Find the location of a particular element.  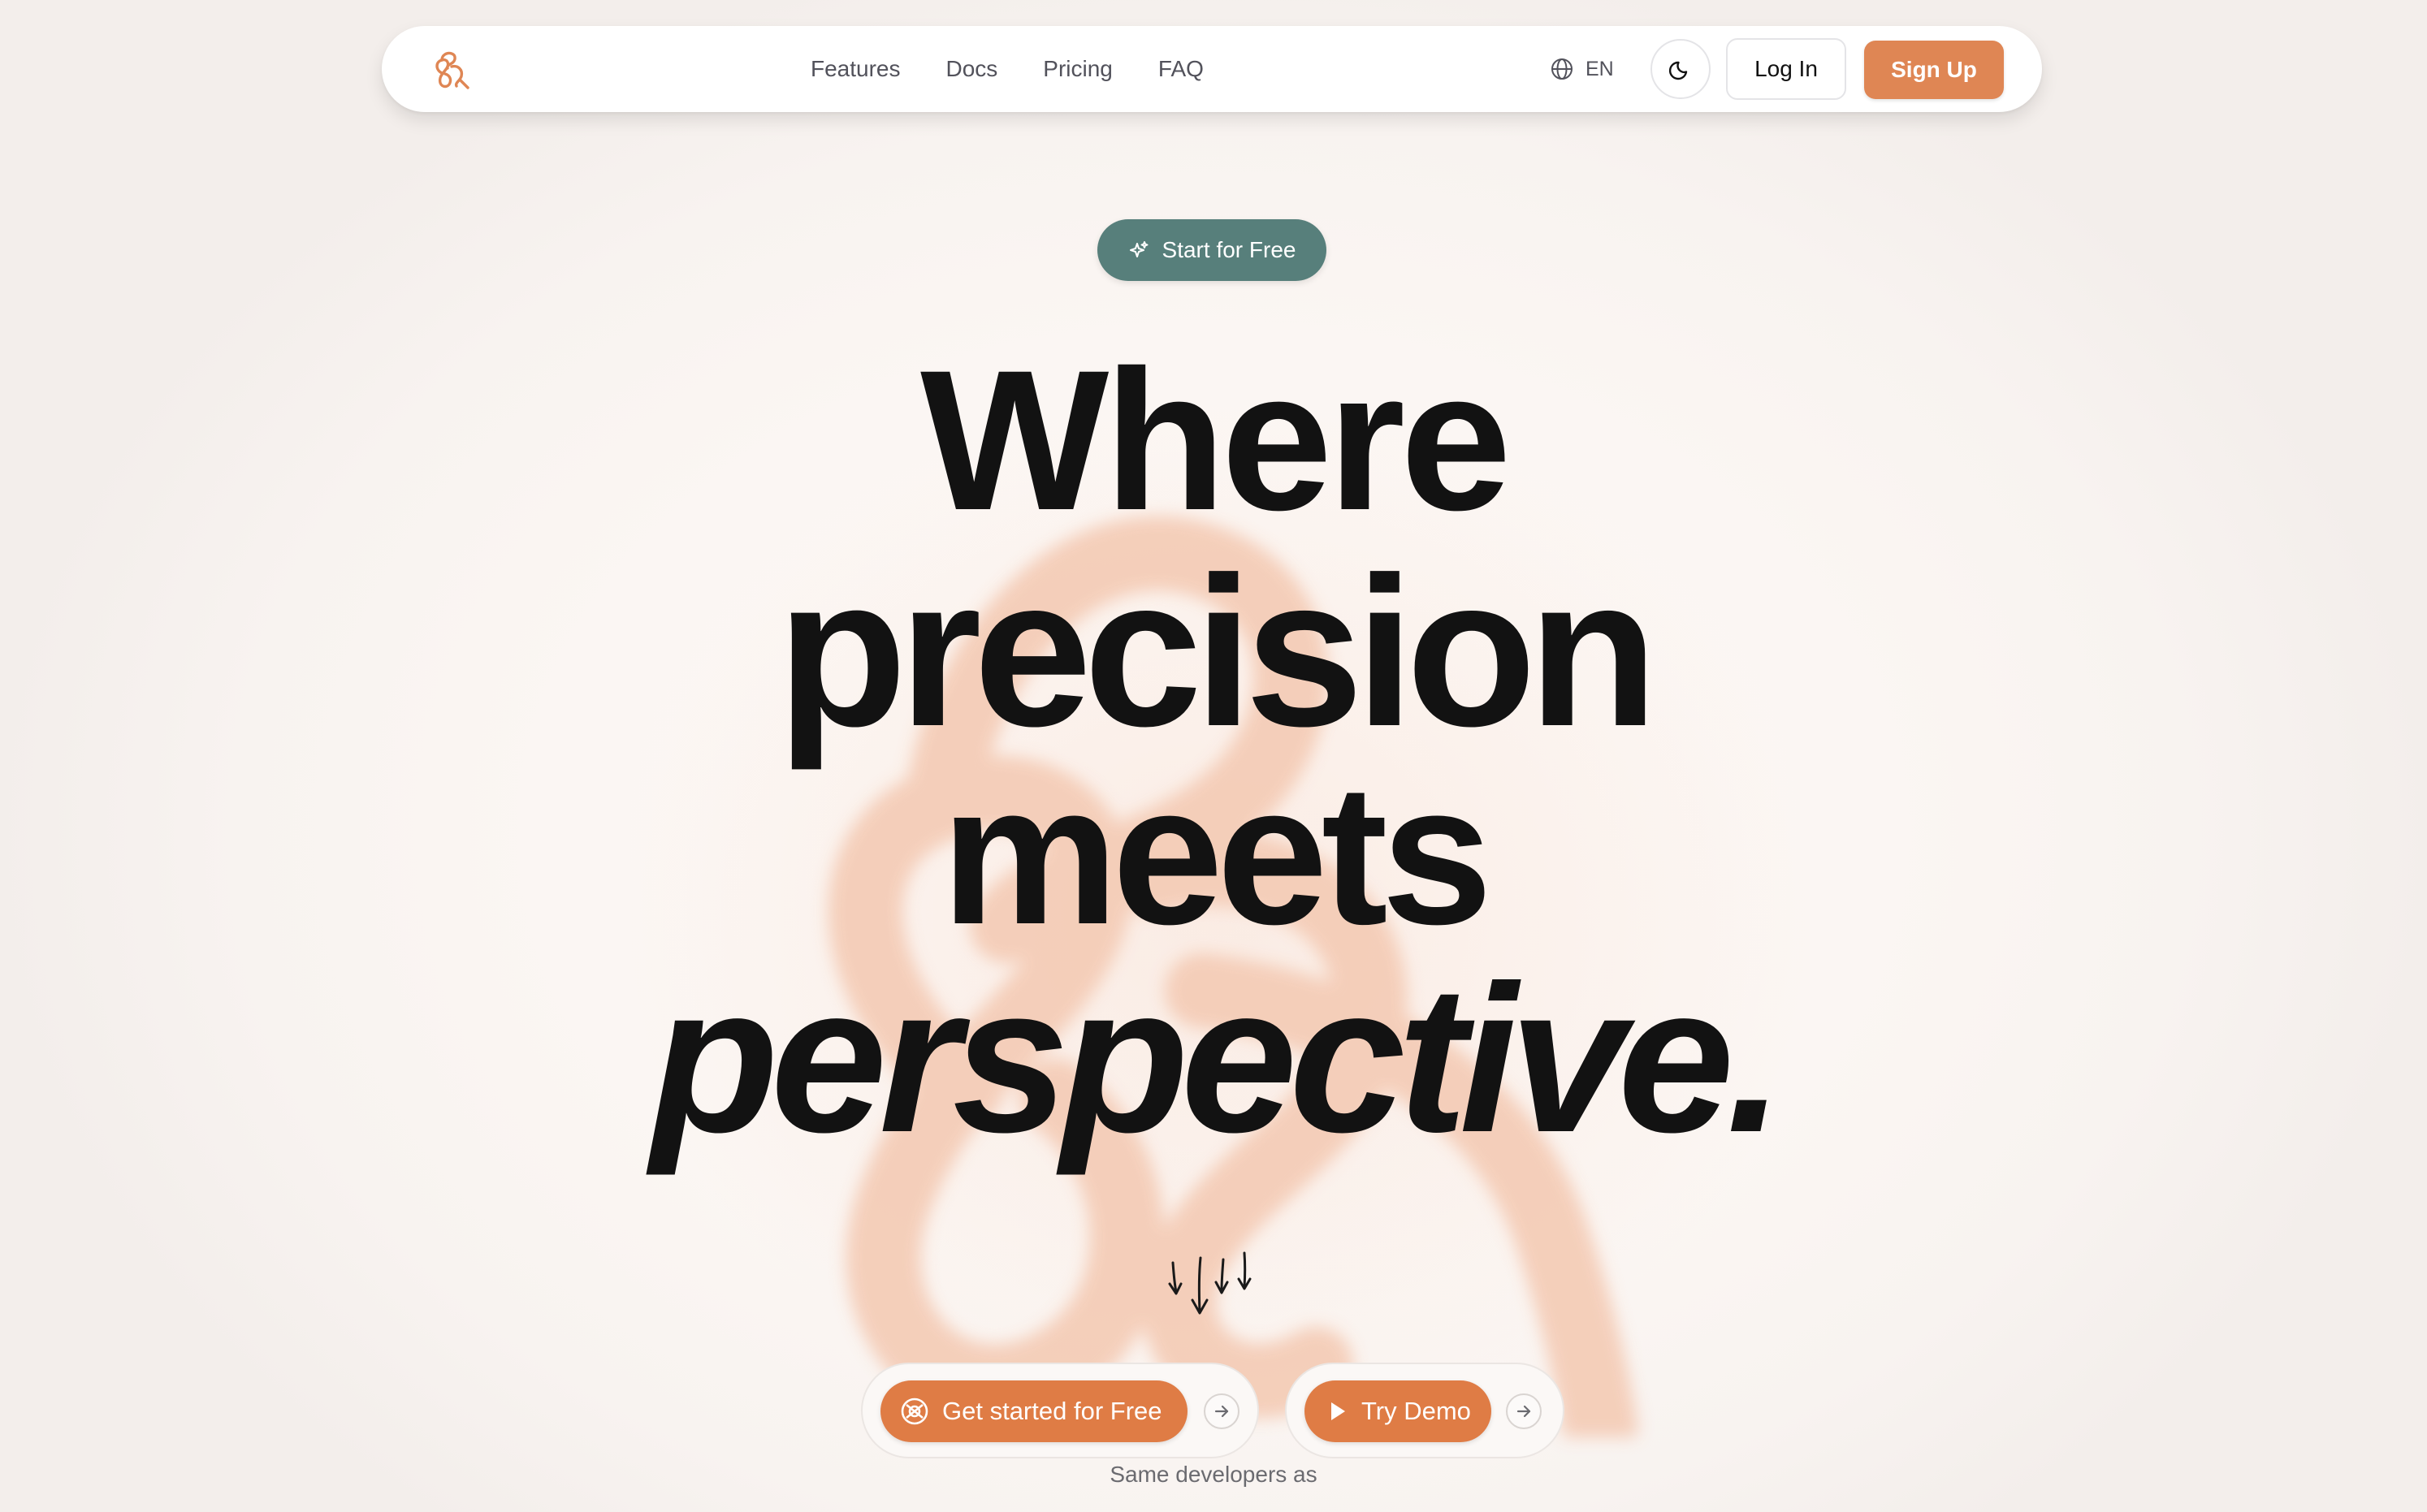

hand-drawn-down-arrows-icon is located at coordinates (1210, 1283).